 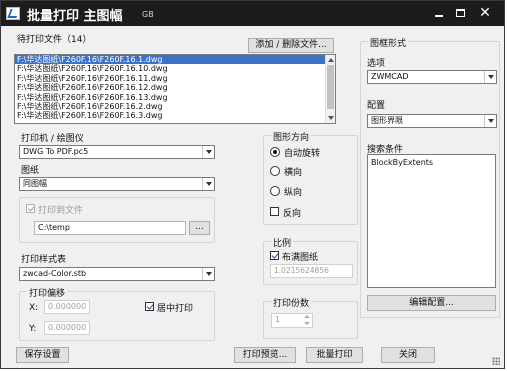 What do you see at coordinates (30, 171) in the screenshot?
I see `paper-label: 图纸` at bounding box center [30, 171].